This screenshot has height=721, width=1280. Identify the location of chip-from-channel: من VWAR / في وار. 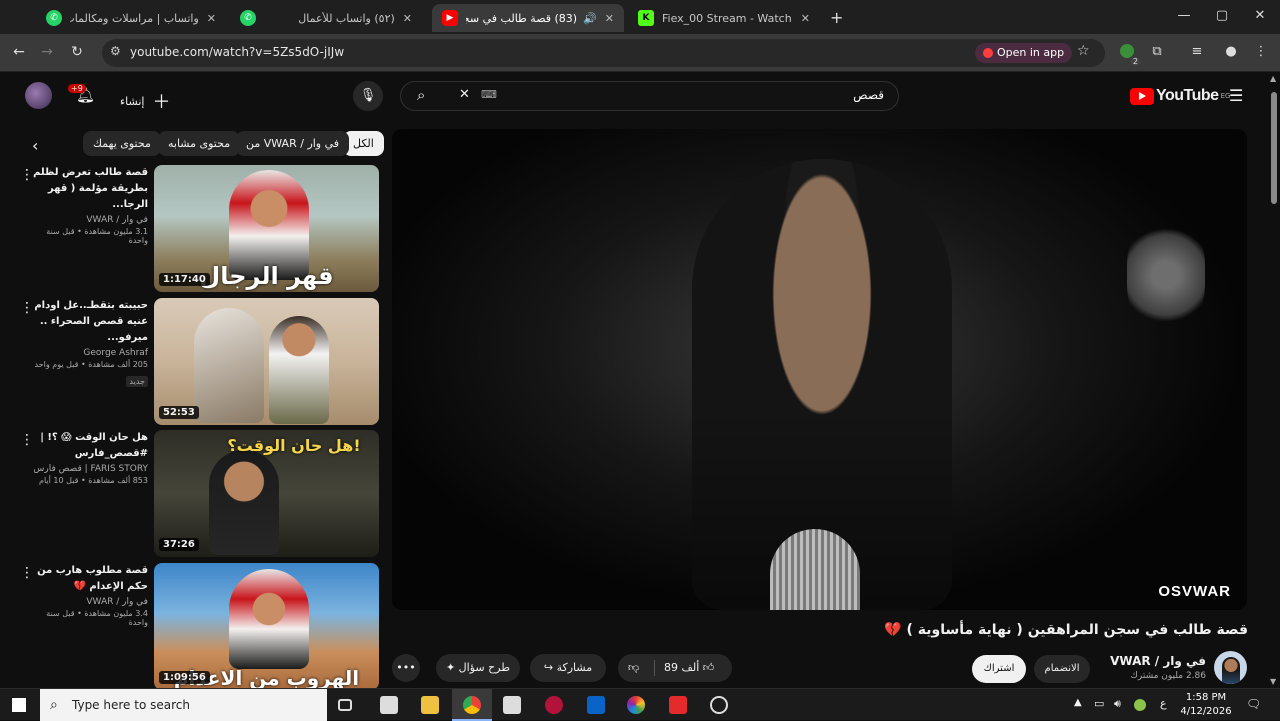
(293, 143).